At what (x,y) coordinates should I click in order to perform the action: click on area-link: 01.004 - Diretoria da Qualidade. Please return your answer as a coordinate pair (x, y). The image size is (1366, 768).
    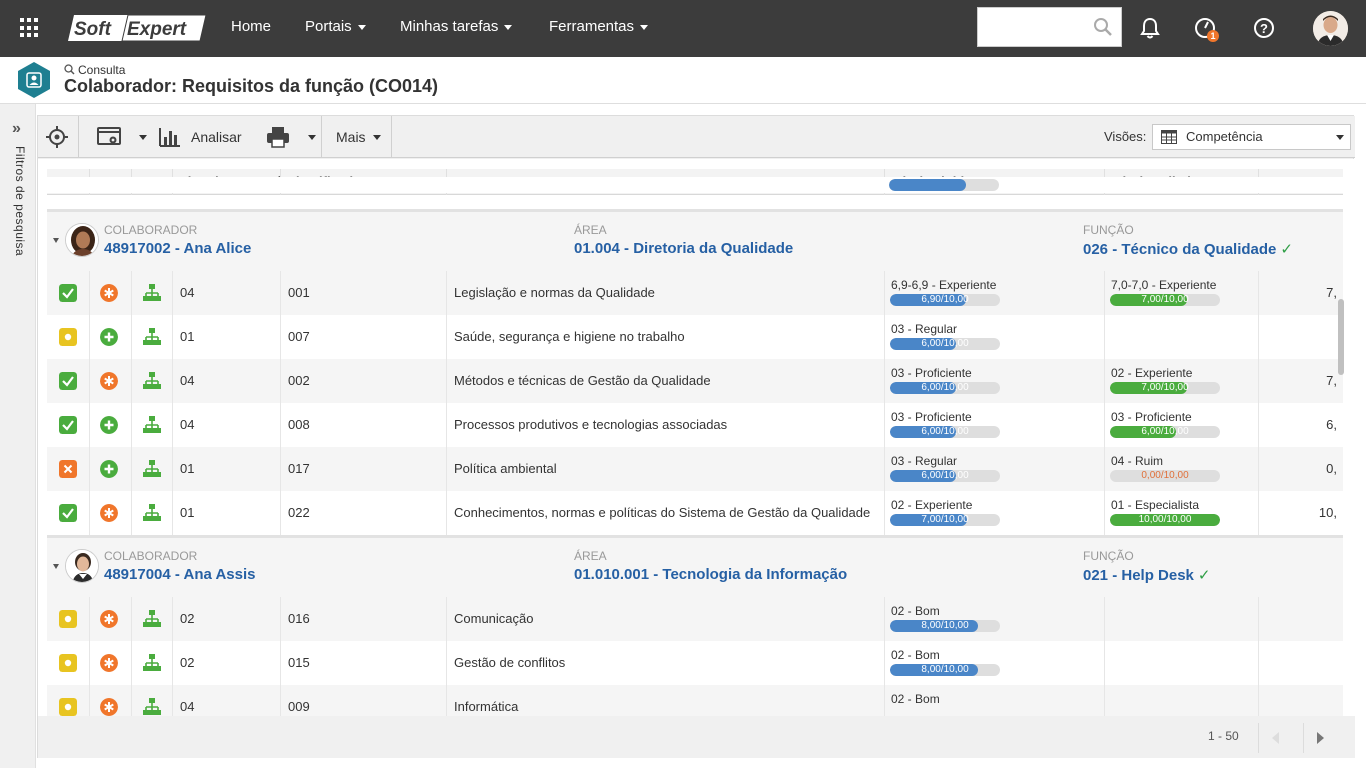
    Looking at the image, I should click on (683, 248).